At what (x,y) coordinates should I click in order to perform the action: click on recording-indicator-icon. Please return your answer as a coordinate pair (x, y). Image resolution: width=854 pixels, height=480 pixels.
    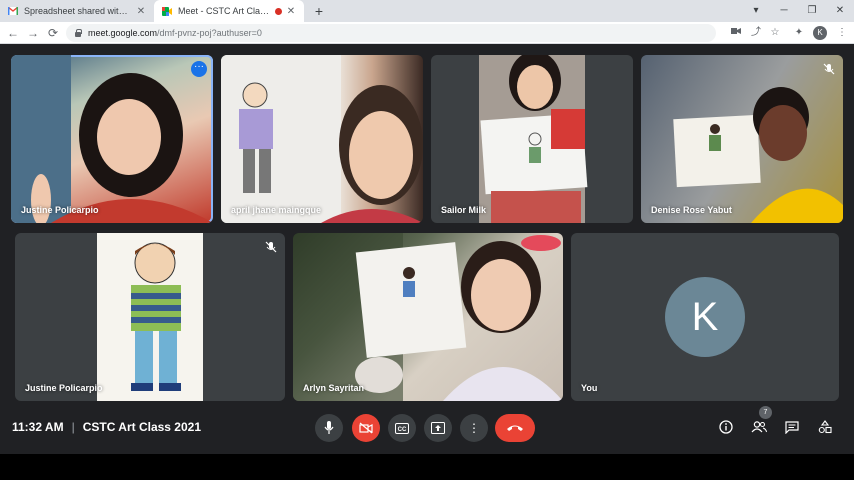
    Looking at the image, I should click on (278, 11).